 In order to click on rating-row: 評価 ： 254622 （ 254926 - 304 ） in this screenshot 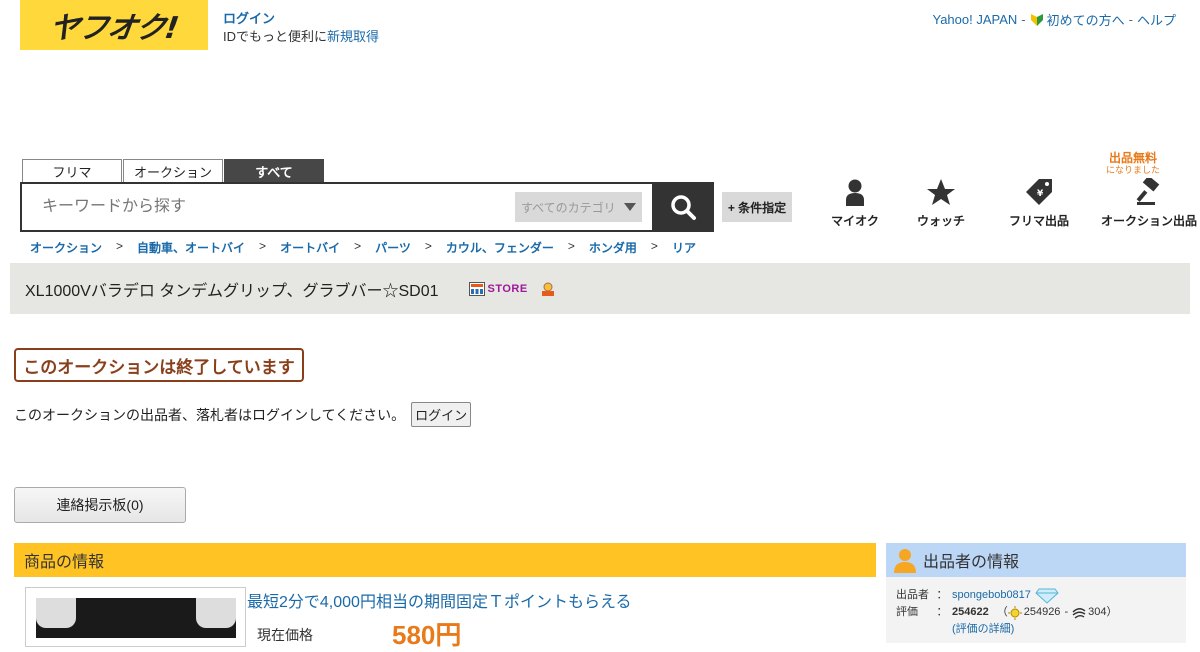, I will do `click(1036, 612)`.